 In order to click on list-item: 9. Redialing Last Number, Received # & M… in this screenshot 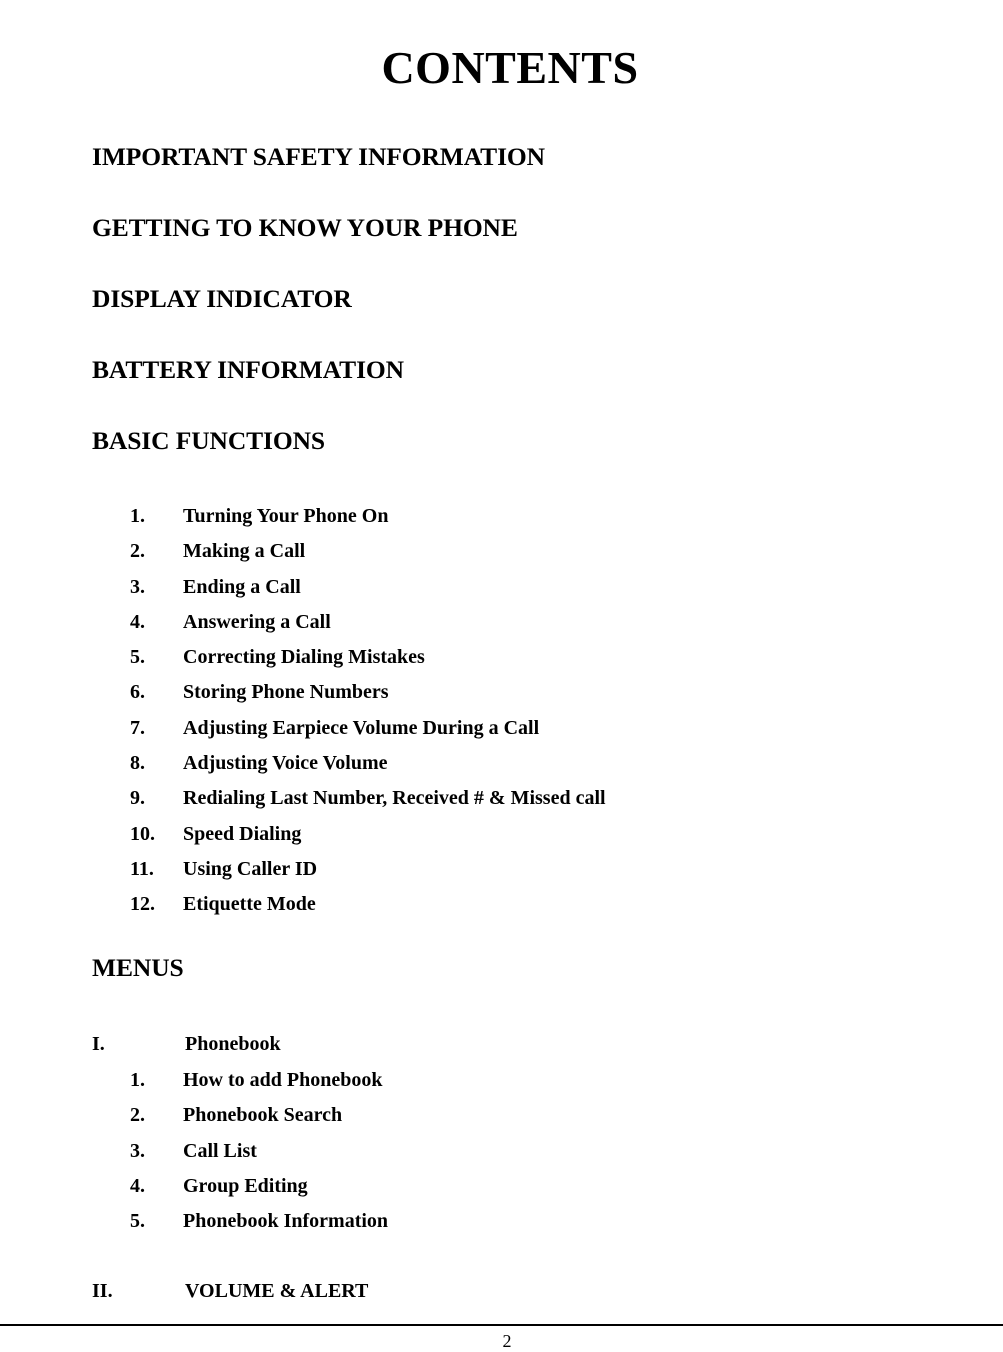, I will do `click(450, 798)`.